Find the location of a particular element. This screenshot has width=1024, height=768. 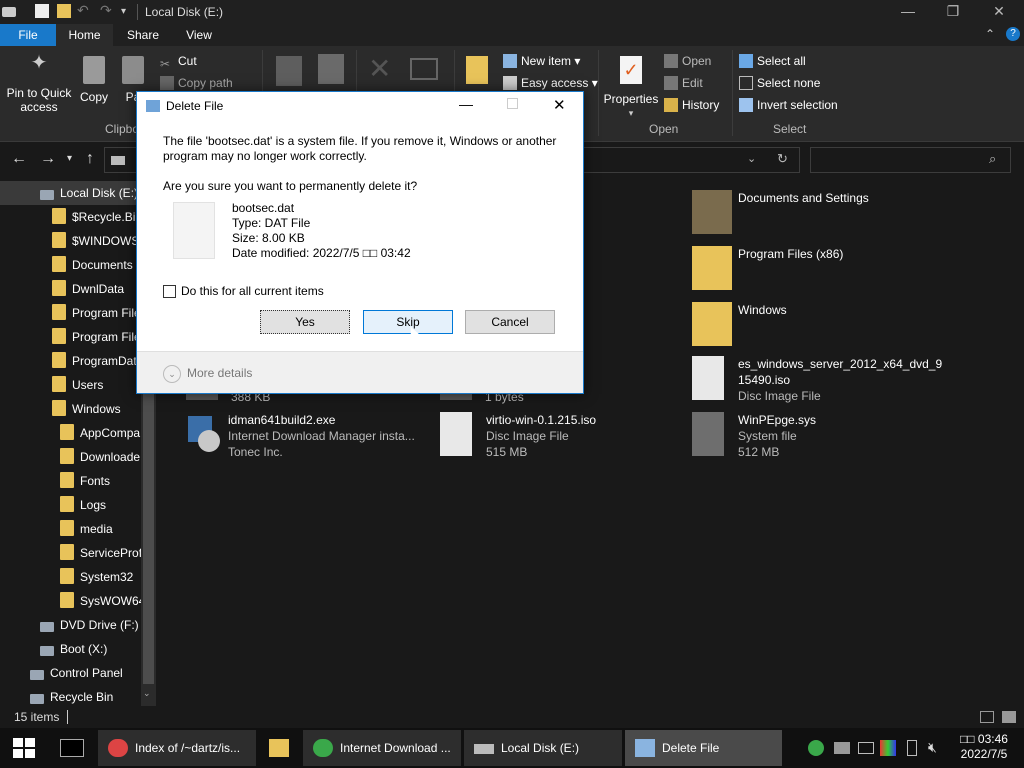

scroll-down-icon: ⌄ is located at coordinates (147, 693).